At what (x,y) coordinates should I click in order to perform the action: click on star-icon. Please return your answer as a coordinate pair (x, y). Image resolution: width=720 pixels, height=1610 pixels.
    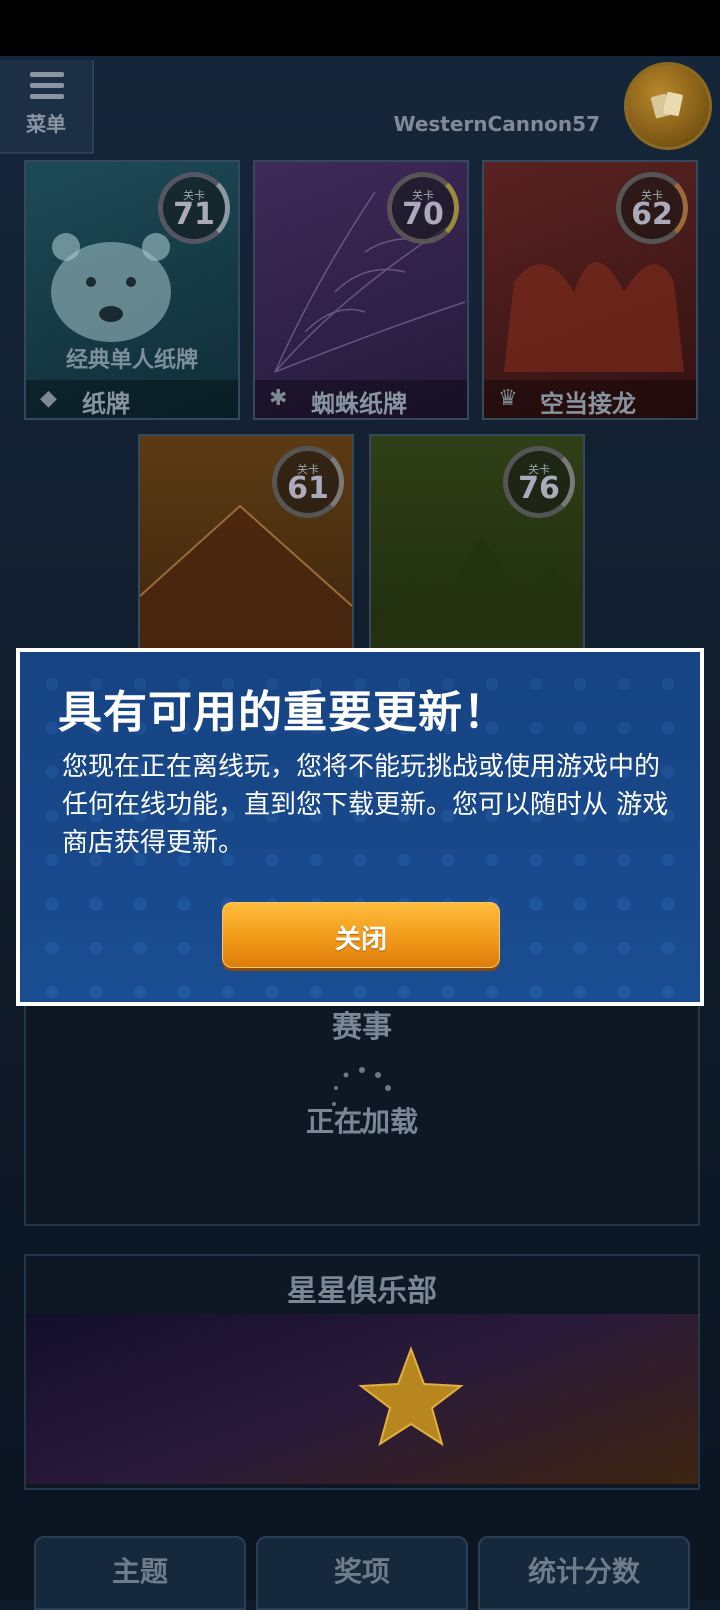
    Looking at the image, I should click on (411, 1396).